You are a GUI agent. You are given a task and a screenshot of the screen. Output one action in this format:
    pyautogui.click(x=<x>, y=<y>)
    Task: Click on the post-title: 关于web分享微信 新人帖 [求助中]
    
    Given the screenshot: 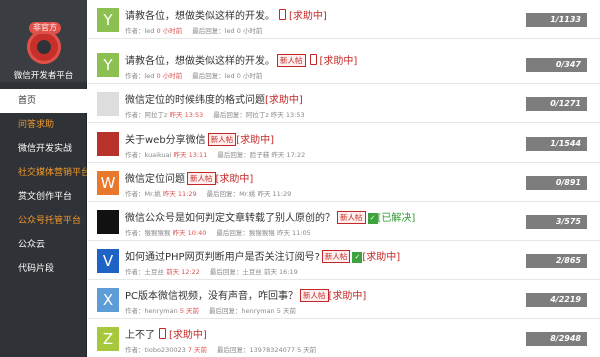 What is the action you would take?
    pyautogui.click(x=199, y=138)
    